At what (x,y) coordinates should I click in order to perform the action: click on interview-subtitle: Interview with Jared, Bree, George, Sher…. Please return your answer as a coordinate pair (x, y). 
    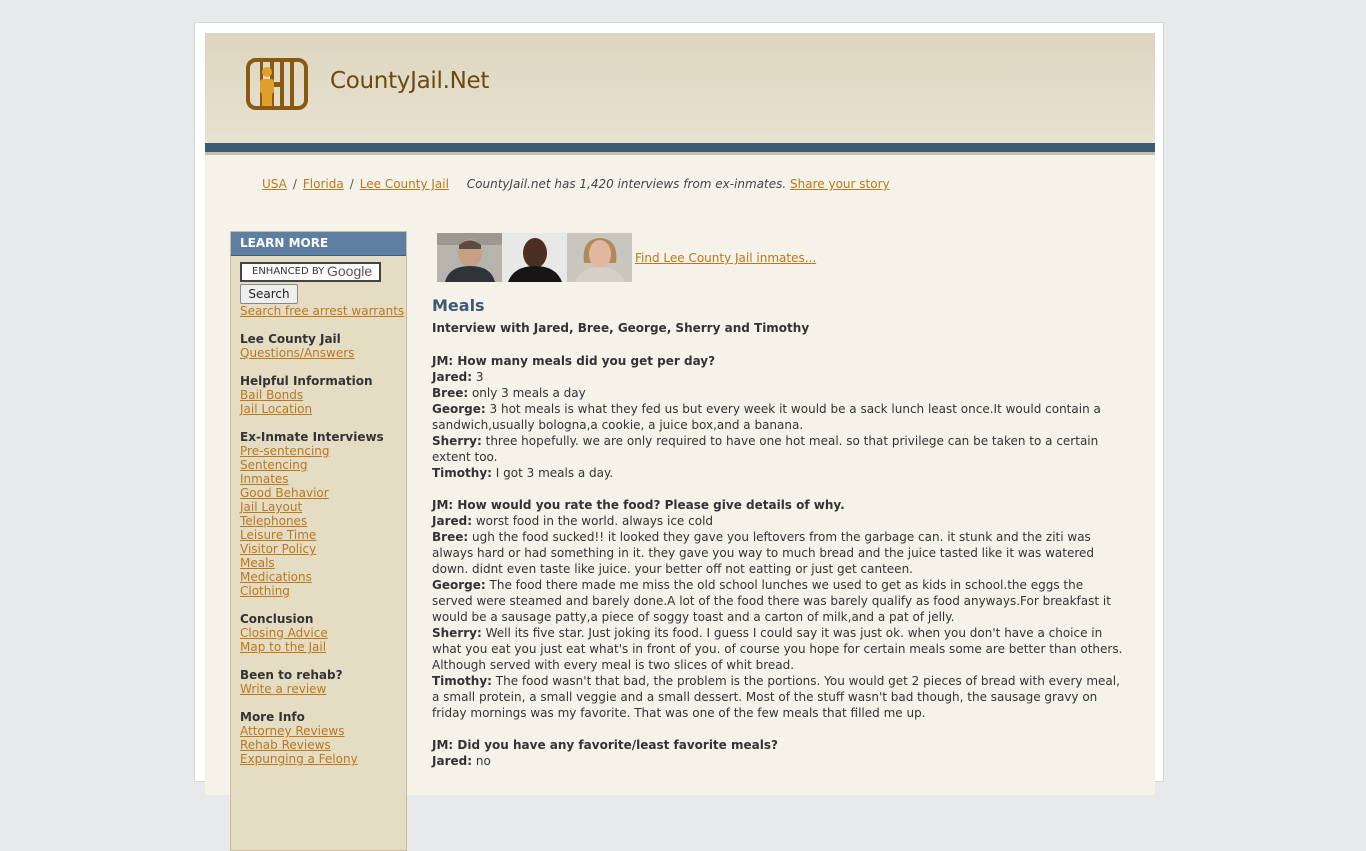
    Looking at the image, I should click on (621, 328).